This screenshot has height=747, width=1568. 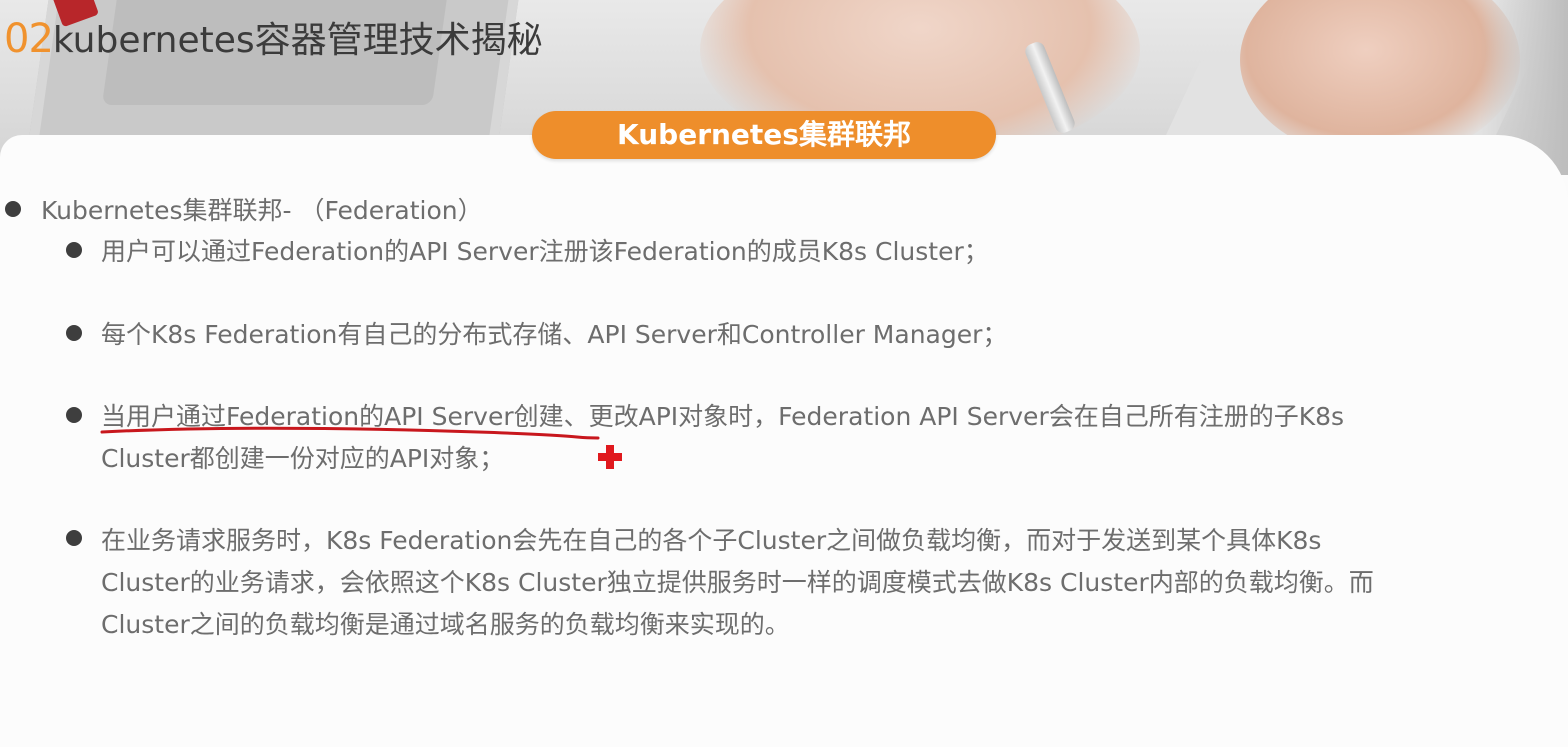 What do you see at coordinates (350, 433) in the screenshot?
I see `red-underline-annotation` at bounding box center [350, 433].